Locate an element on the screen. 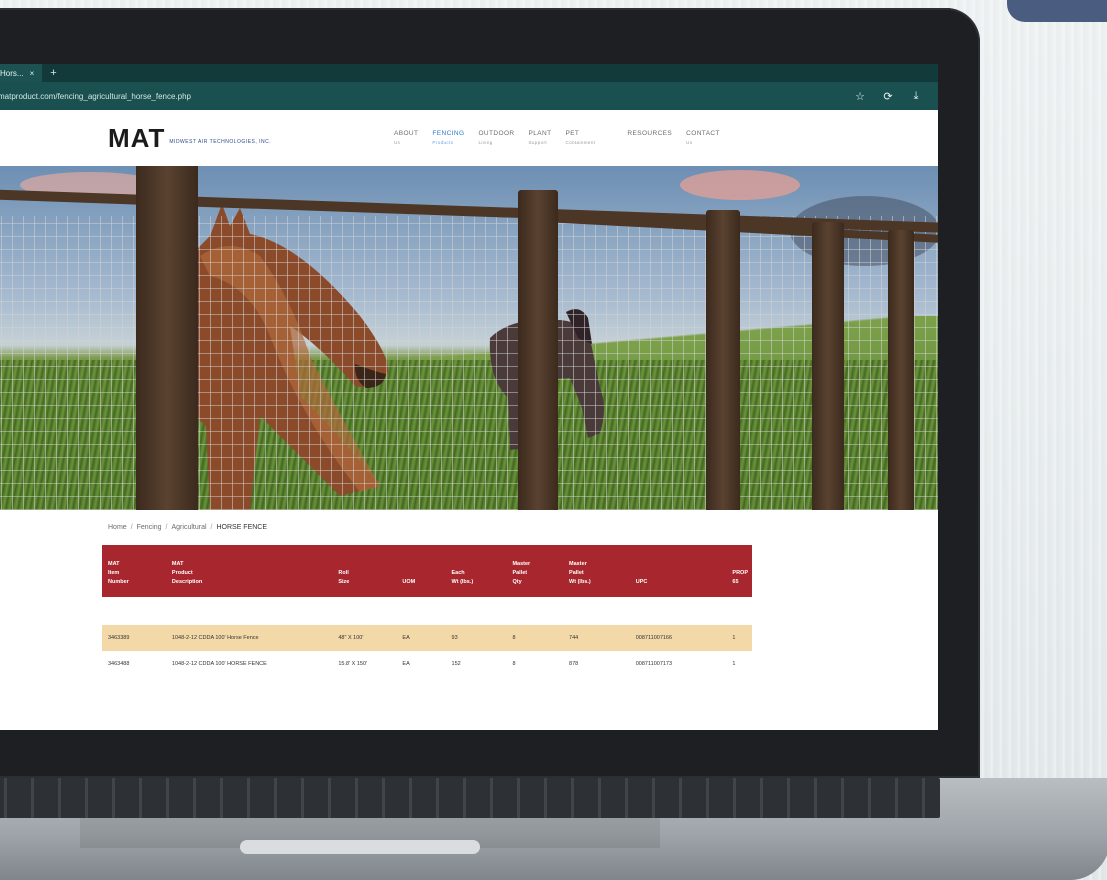  column-header-line: Product is located at coordinates (182, 573).